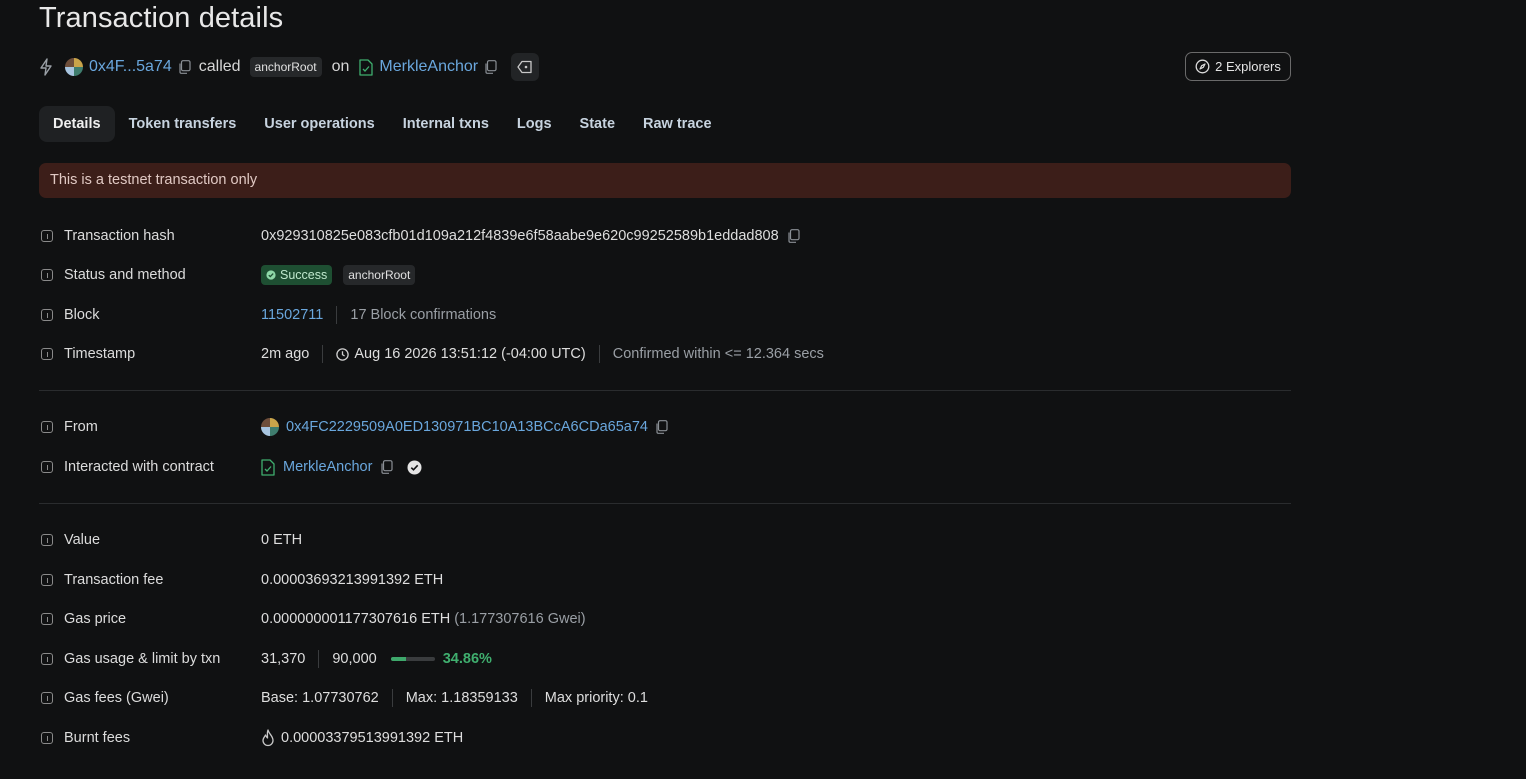 This screenshot has width=1526, height=779. I want to click on block-confirmations: 17 Block confirmations, so click(423, 315).